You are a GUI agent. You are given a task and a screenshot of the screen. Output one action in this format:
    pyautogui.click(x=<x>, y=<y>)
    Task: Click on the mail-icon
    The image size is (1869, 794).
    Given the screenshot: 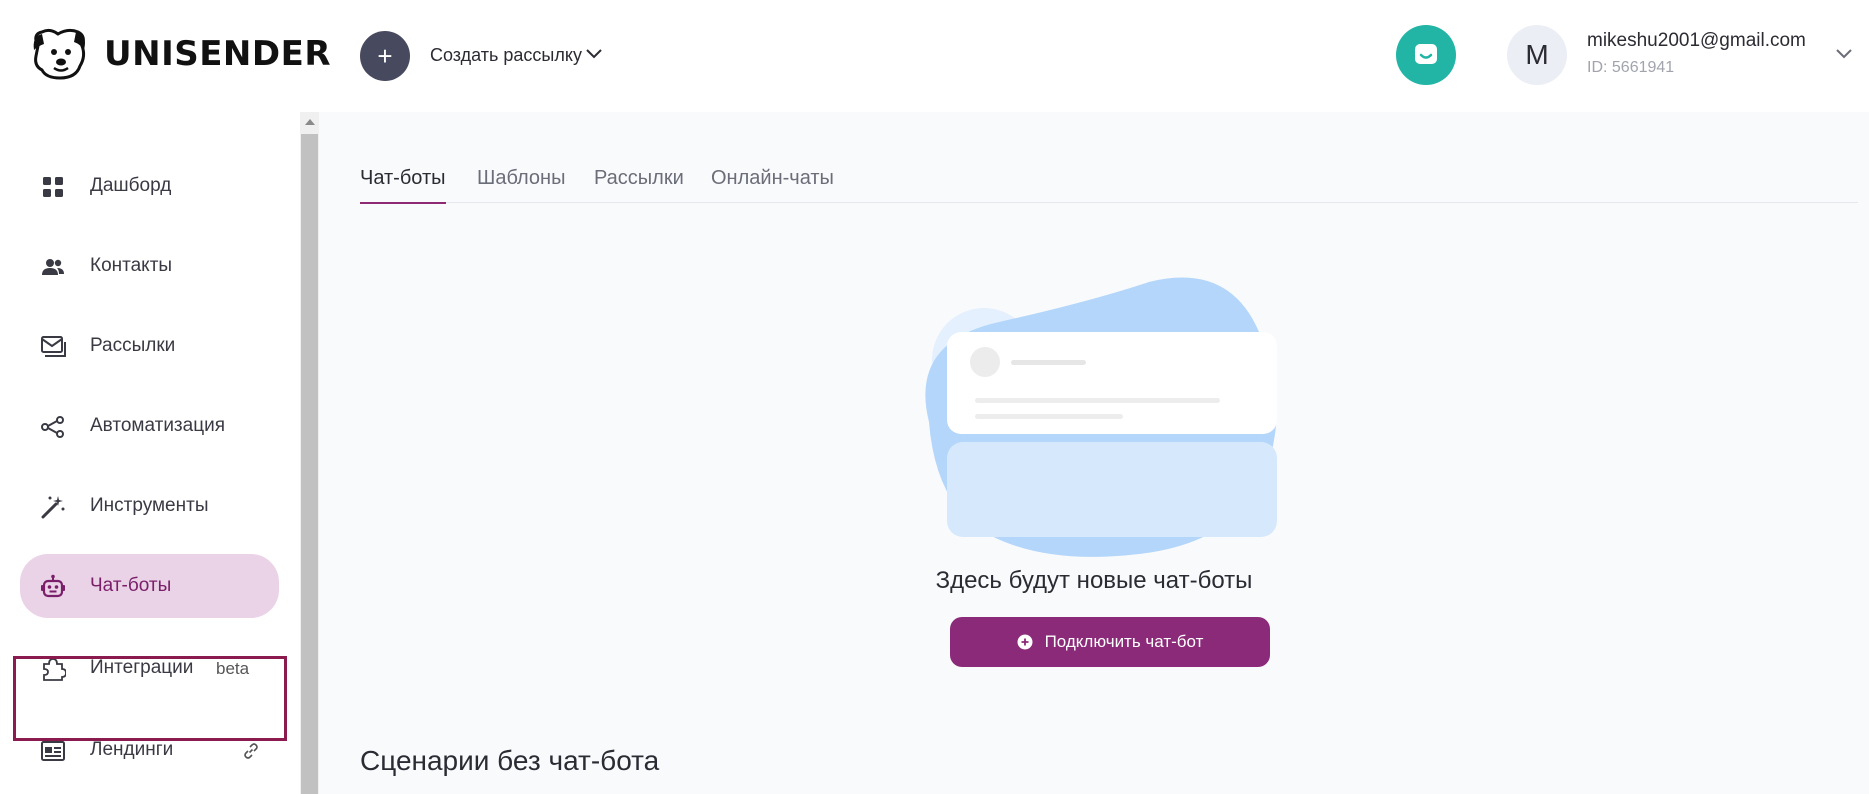 What is the action you would take?
    pyautogui.click(x=53, y=346)
    